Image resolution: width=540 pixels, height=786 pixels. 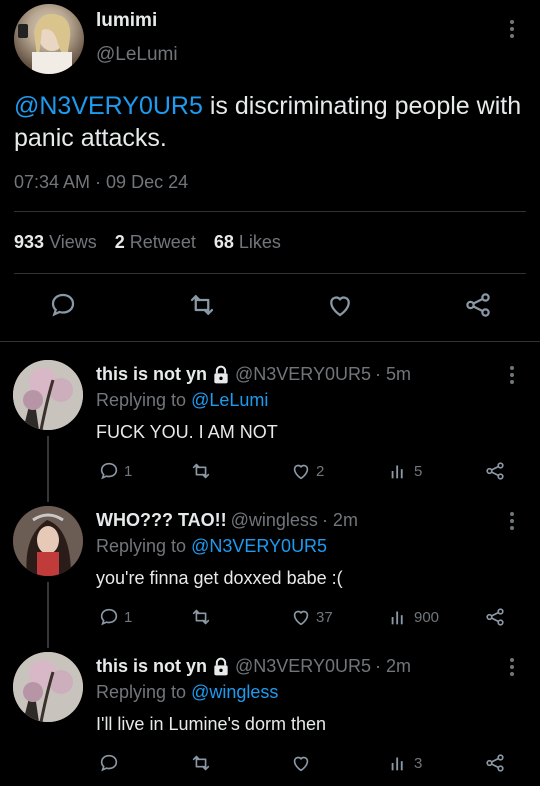 I want to click on reply-actions: 3, so click(x=270, y=764).